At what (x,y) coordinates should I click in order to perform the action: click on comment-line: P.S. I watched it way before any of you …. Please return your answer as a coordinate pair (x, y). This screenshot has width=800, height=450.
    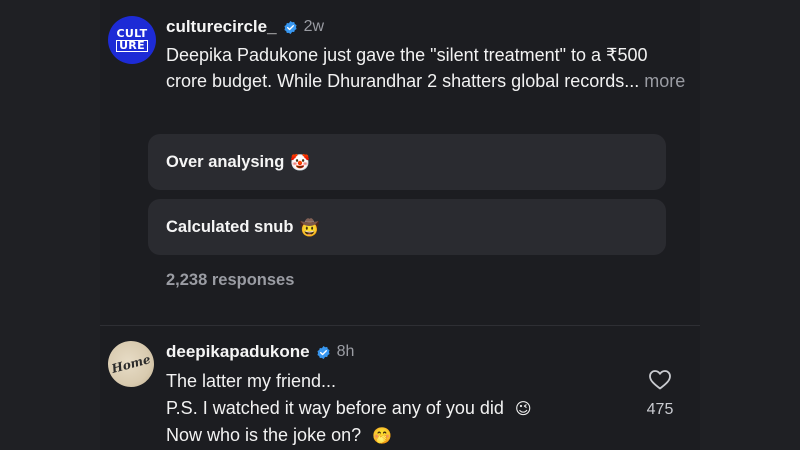
    Looking at the image, I should click on (349, 408).